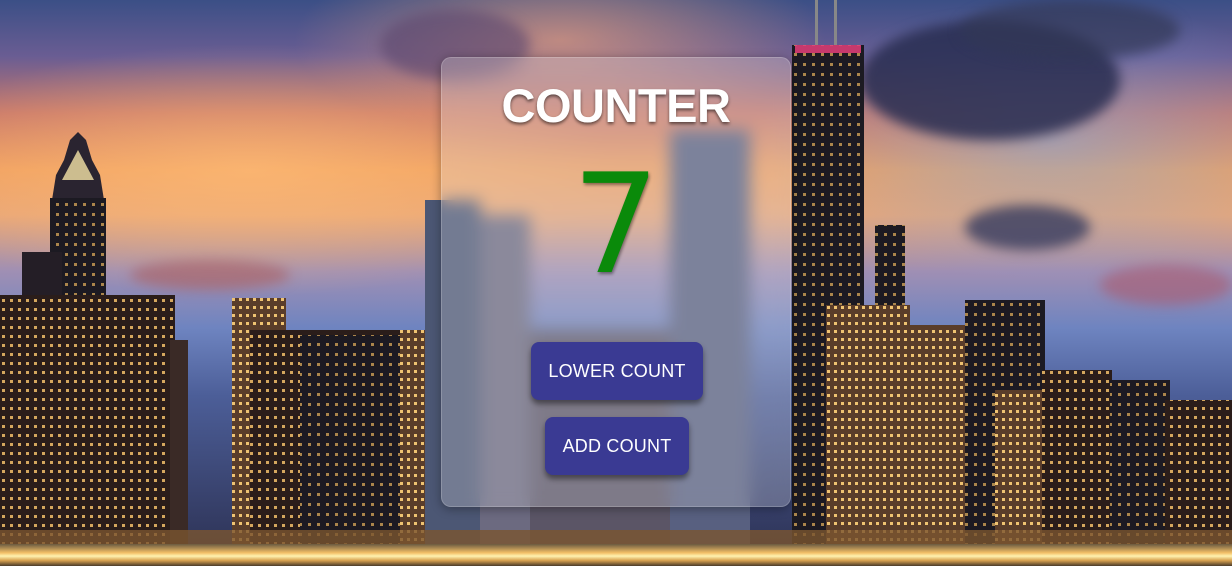 The image size is (1232, 566). I want to click on counter-title: COUNTER, so click(616, 105).